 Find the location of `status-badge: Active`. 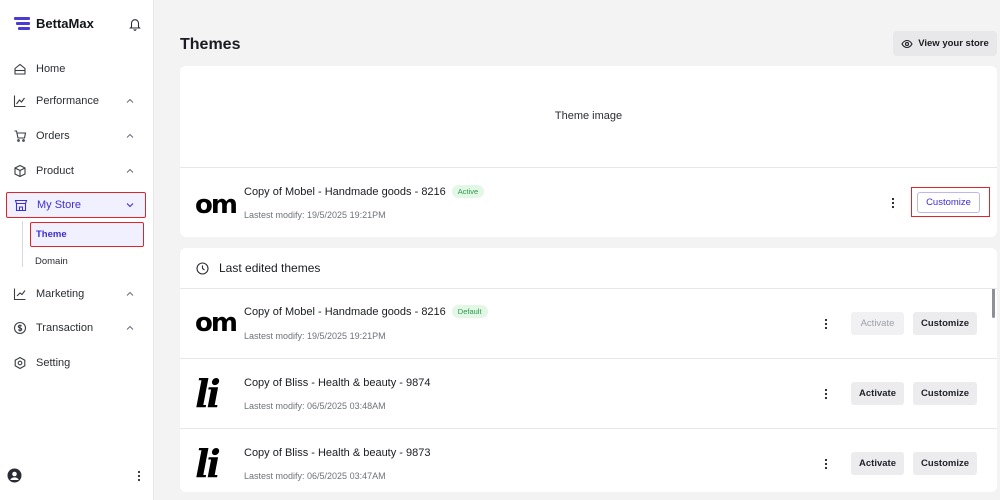

status-badge: Active is located at coordinates (468, 191).